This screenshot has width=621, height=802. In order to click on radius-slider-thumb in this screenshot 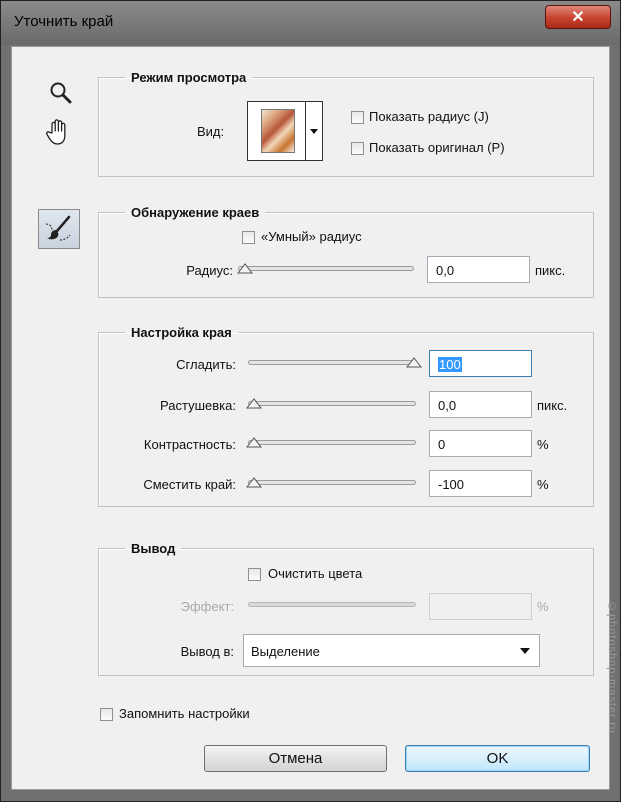, I will do `click(245, 268)`.